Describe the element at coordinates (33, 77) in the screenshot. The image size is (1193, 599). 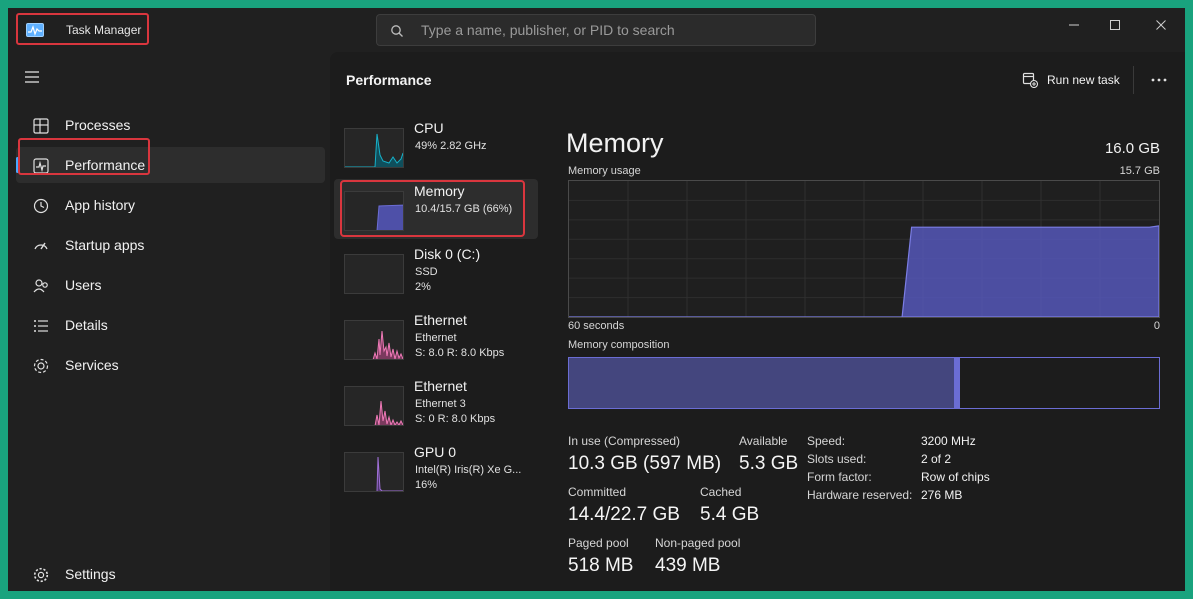
I see `hamburger-menu-icon` at that location.